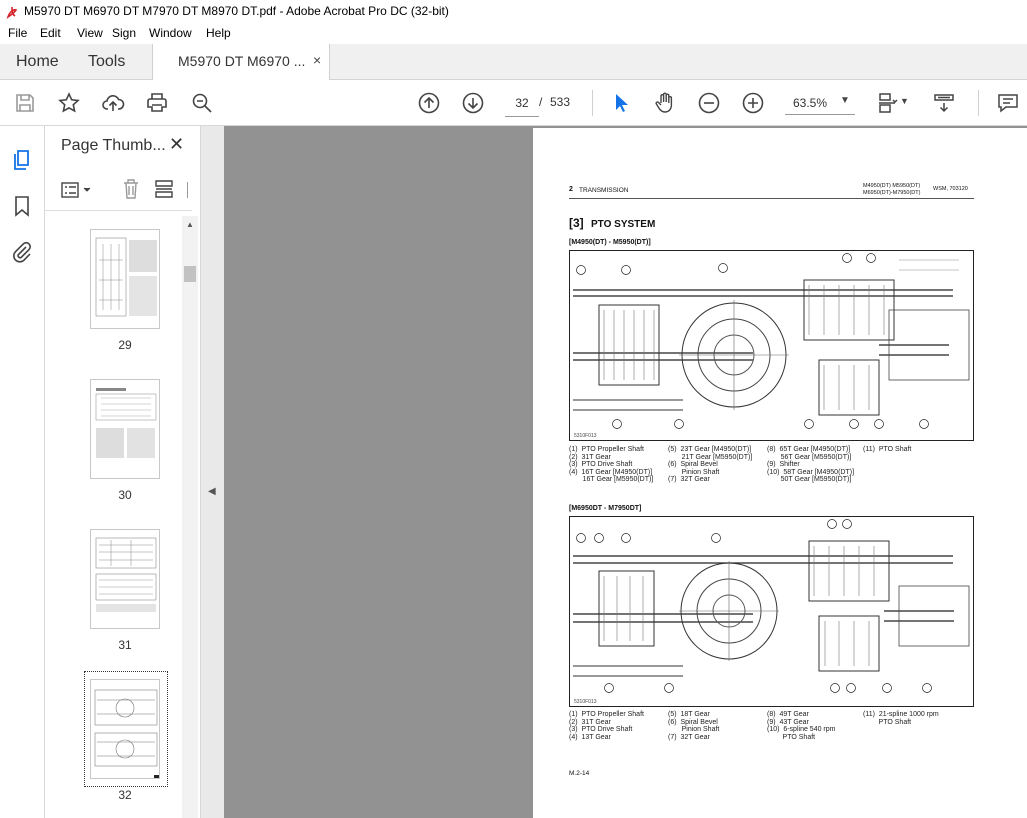  I want to click on bookmarks-icon, so click(22, 206).